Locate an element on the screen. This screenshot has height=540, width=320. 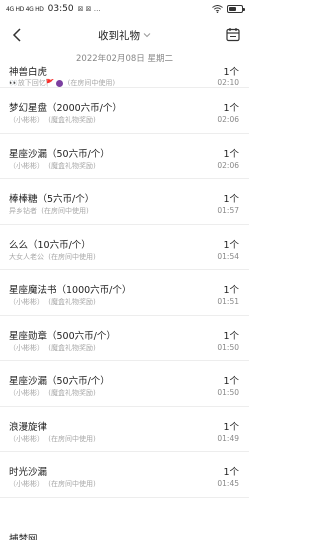
gift-time: 01:51 is located at coordinates (228, 301).